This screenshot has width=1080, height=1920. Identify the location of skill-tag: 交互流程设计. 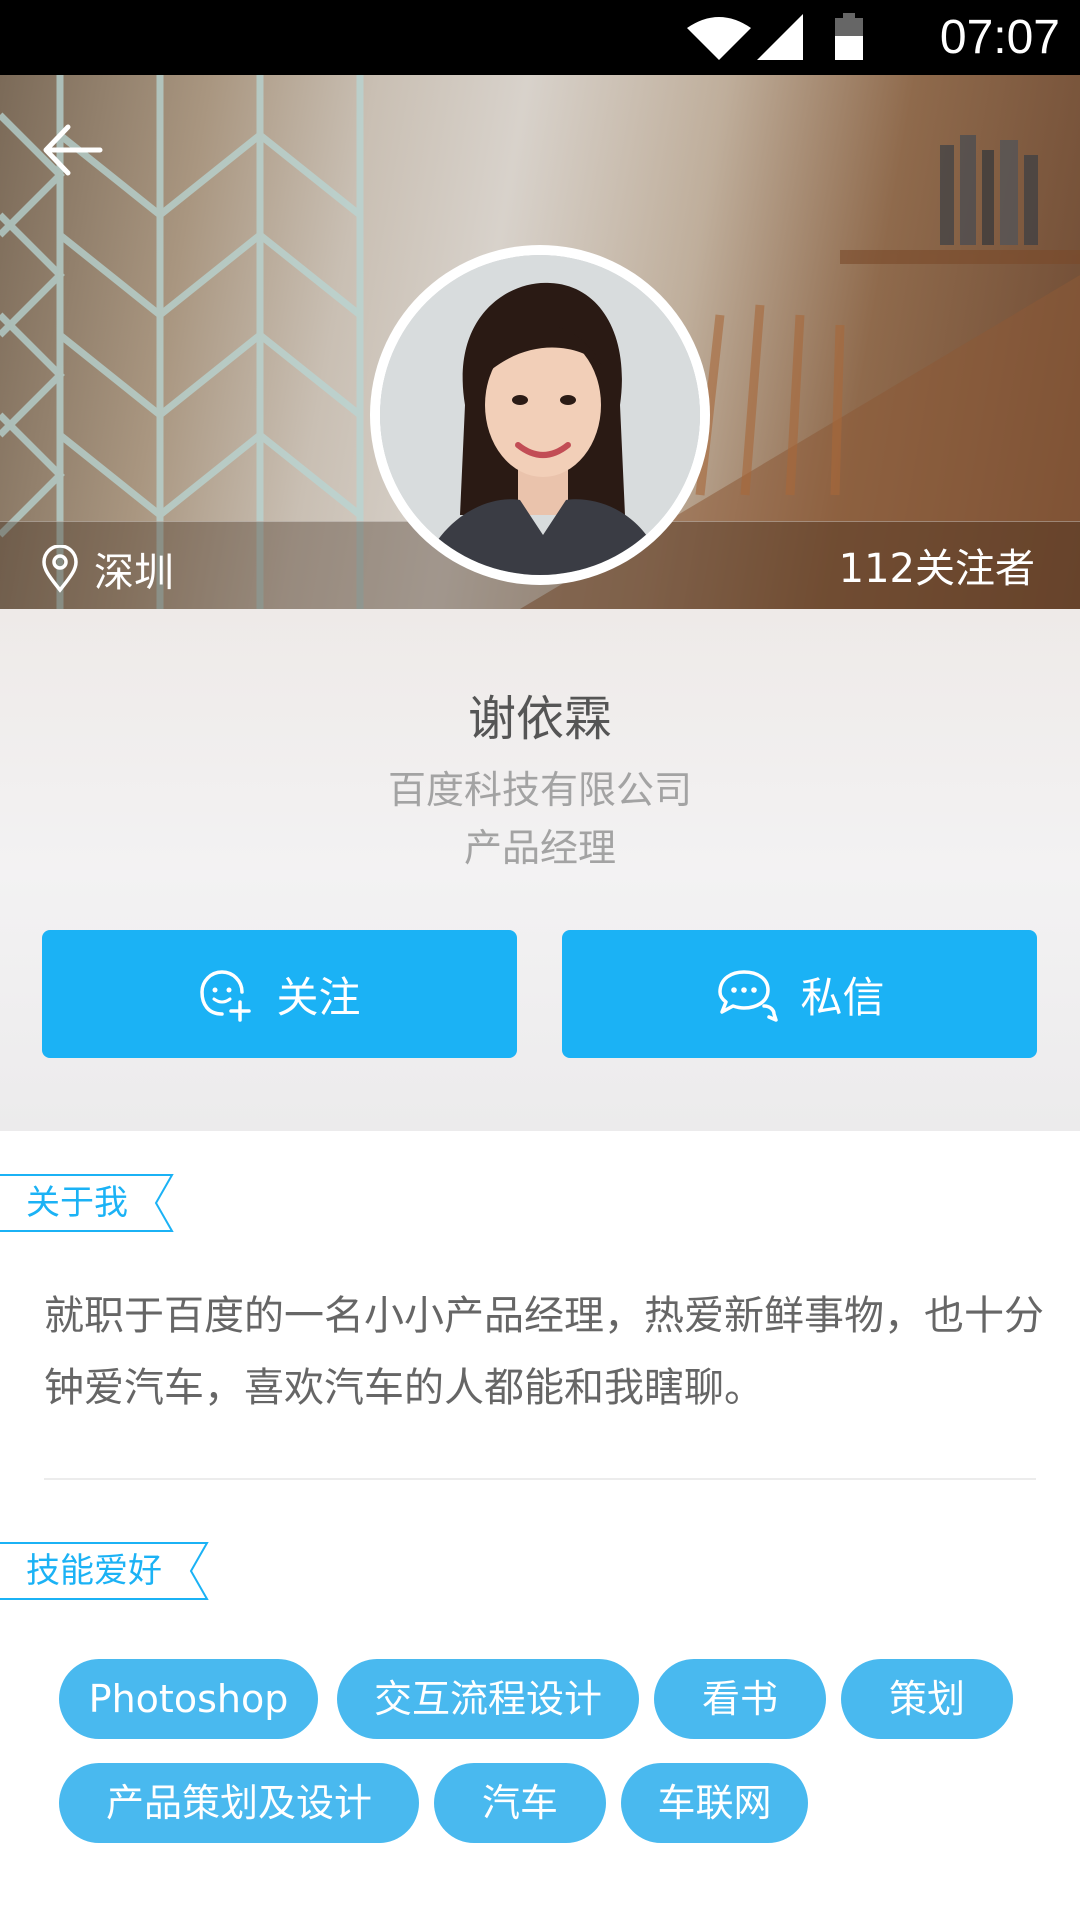
(488, 1699).